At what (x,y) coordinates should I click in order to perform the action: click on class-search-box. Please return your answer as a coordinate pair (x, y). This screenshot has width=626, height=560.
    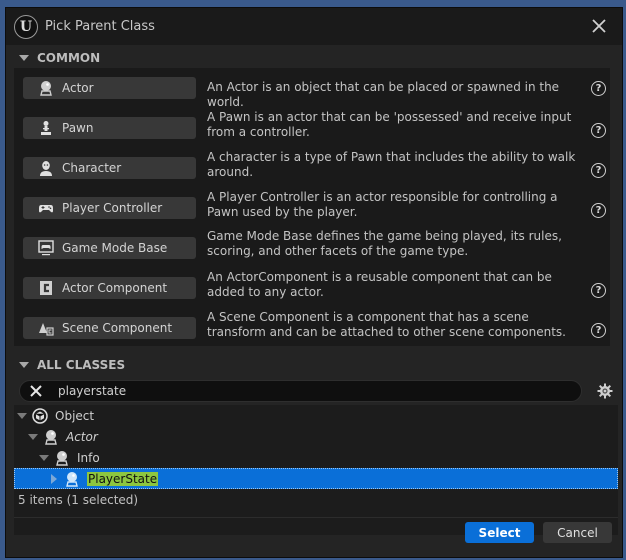
    Looking at the image, I should click on (300, 391).